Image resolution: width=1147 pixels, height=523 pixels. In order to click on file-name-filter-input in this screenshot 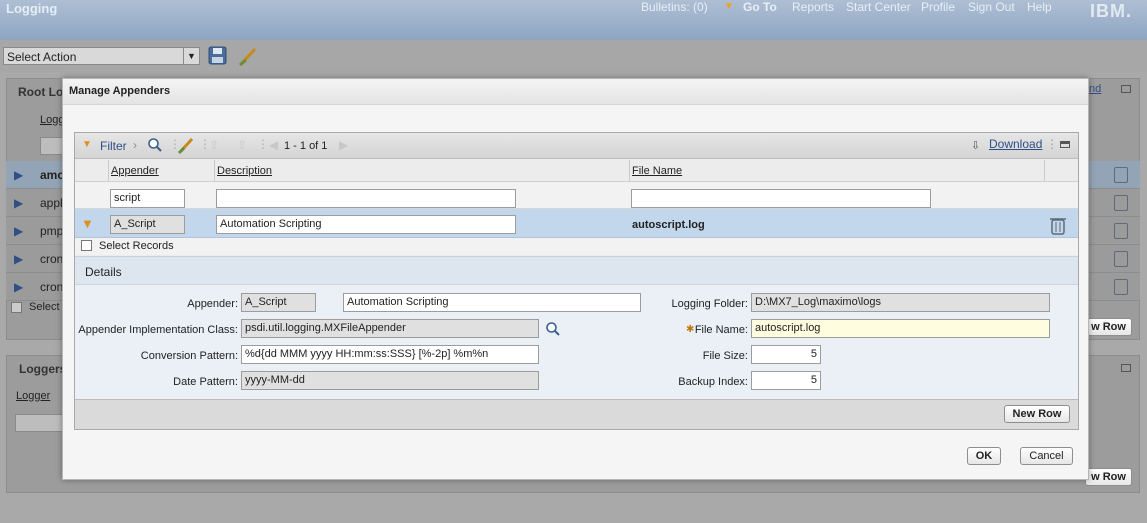, I will do `click(781, 198)`.